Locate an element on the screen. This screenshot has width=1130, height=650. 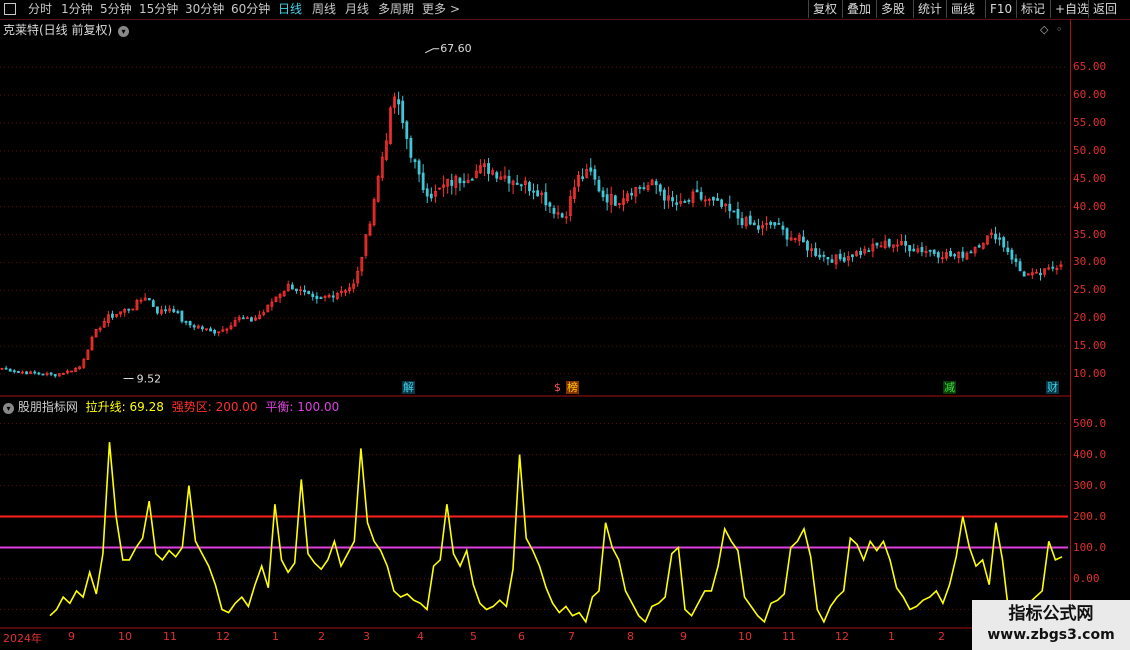
event-marker: 财 is located at coordinates (1052, 387).